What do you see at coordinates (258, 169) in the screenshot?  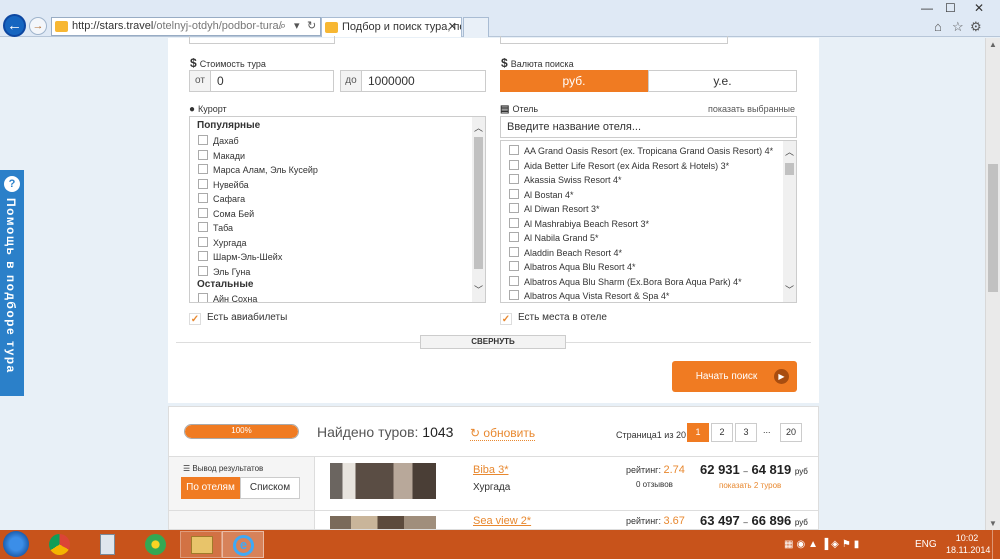 I see `resort-item: Марса Алам, Эль Кусейр` at bounding box center [258, 169].